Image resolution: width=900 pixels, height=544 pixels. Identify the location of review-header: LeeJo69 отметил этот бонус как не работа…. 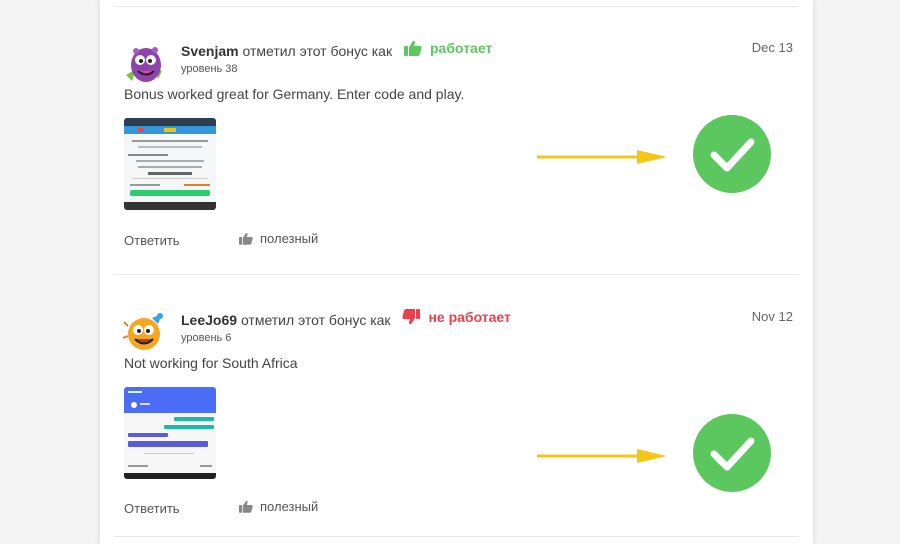
(346, 318).